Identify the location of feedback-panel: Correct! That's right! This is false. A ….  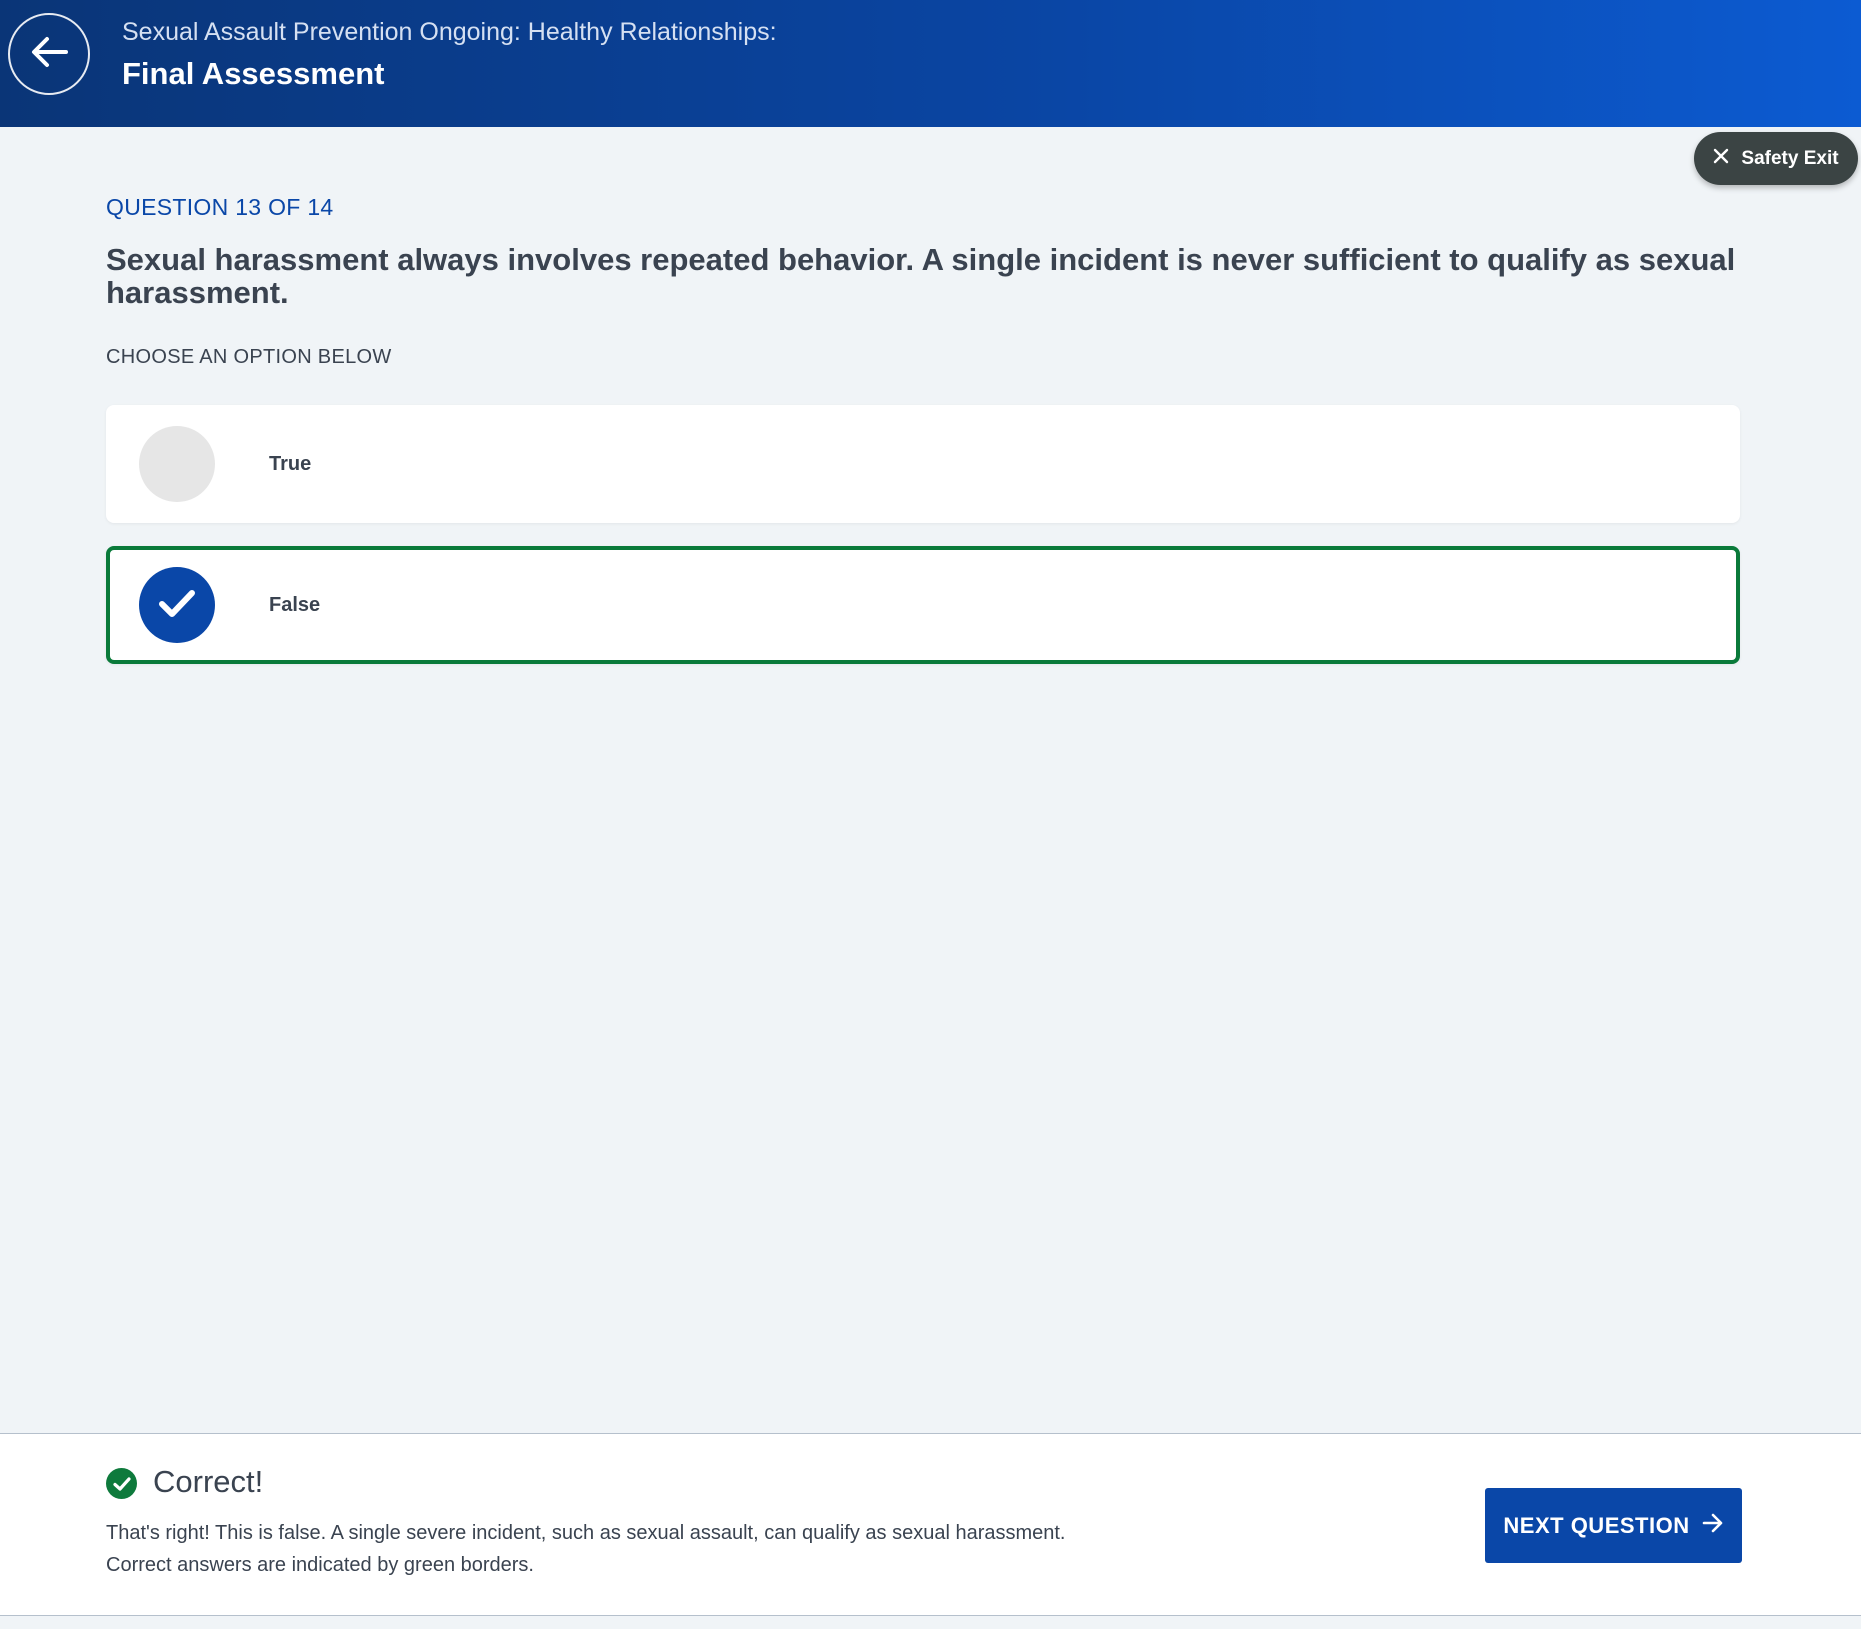
(930, 1524).